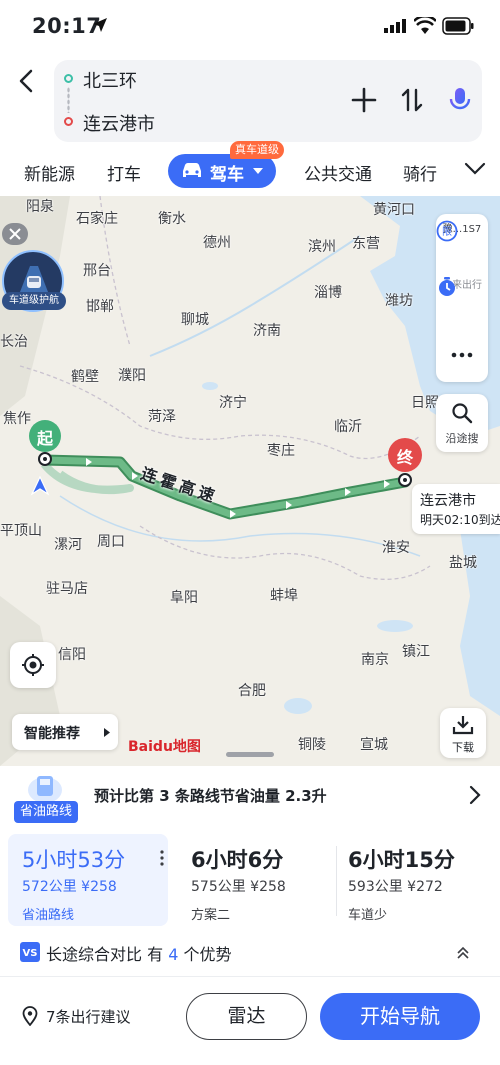 This screenshot has height=1065, width=500. Describe the element at coordinates (348, 427) in the screenshot. I see `city-label: 临沂` at that location.